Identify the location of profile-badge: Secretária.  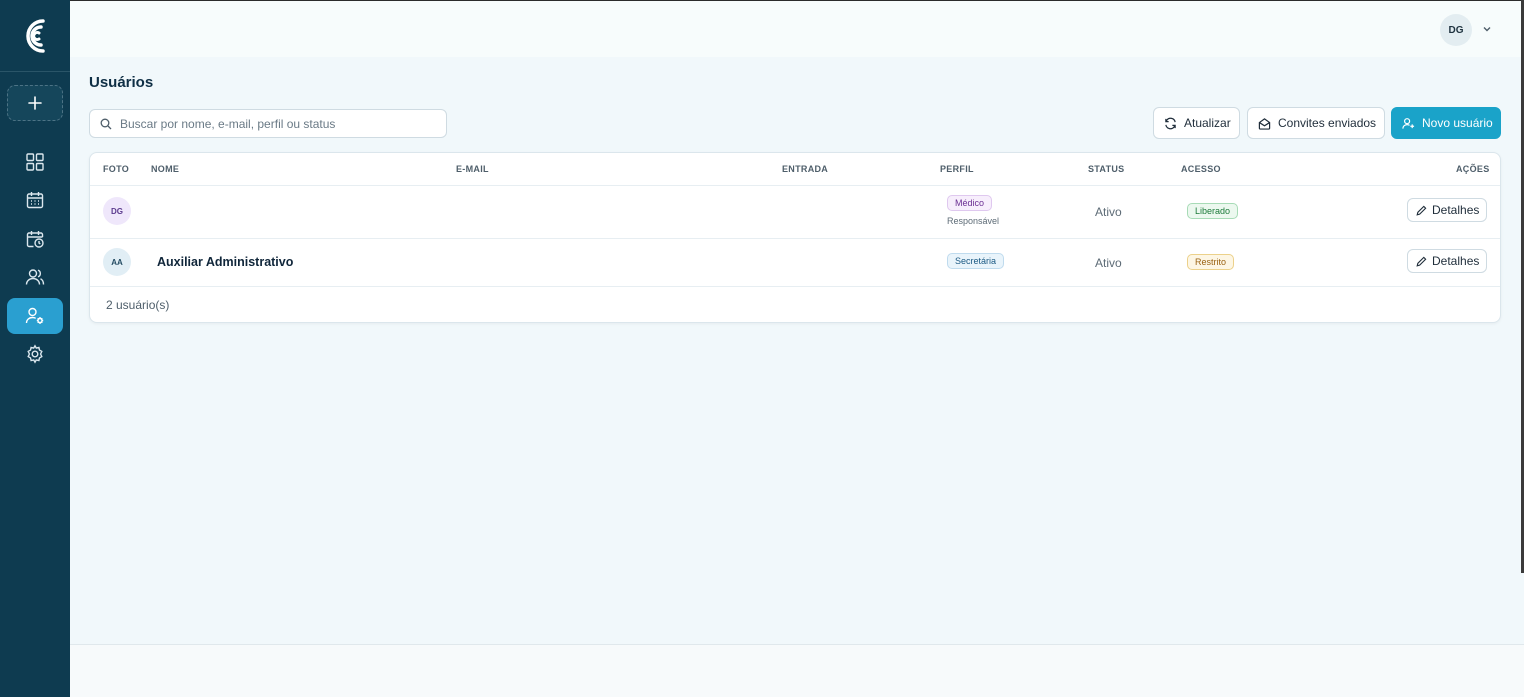
(976, 261).